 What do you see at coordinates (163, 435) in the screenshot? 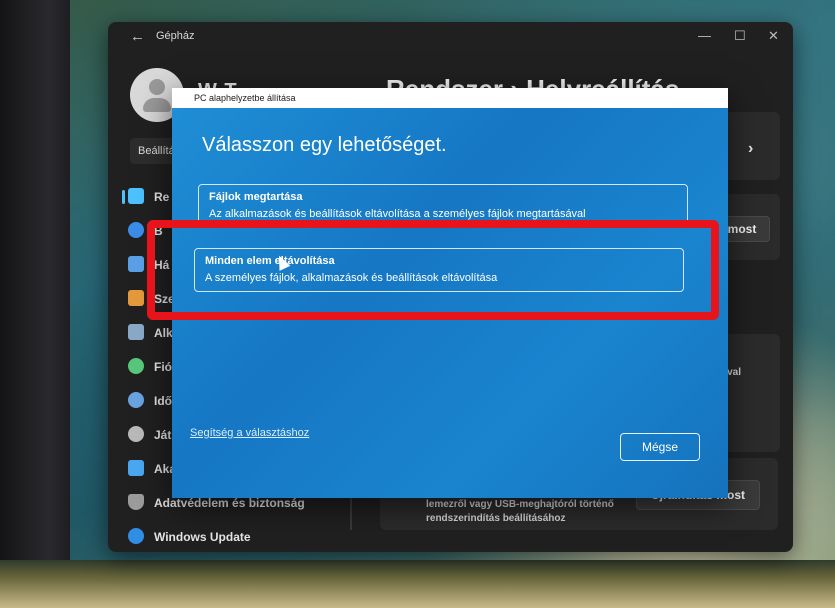
I see `sidebar-item-label: Ját` at bounding box center [163, 435].